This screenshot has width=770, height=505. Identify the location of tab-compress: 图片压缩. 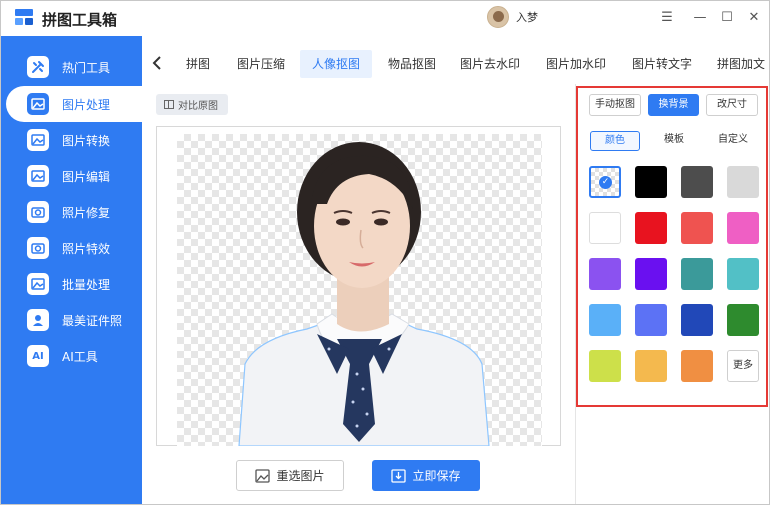
(261, 64).